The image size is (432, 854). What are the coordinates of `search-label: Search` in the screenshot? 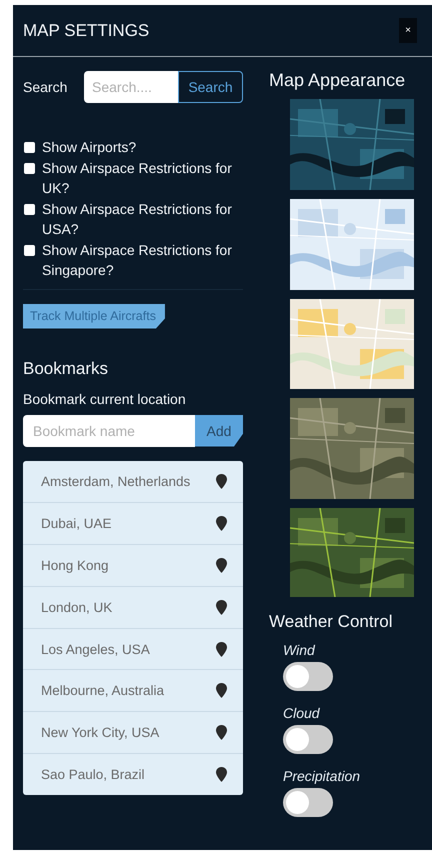 It's located at (45, 87).